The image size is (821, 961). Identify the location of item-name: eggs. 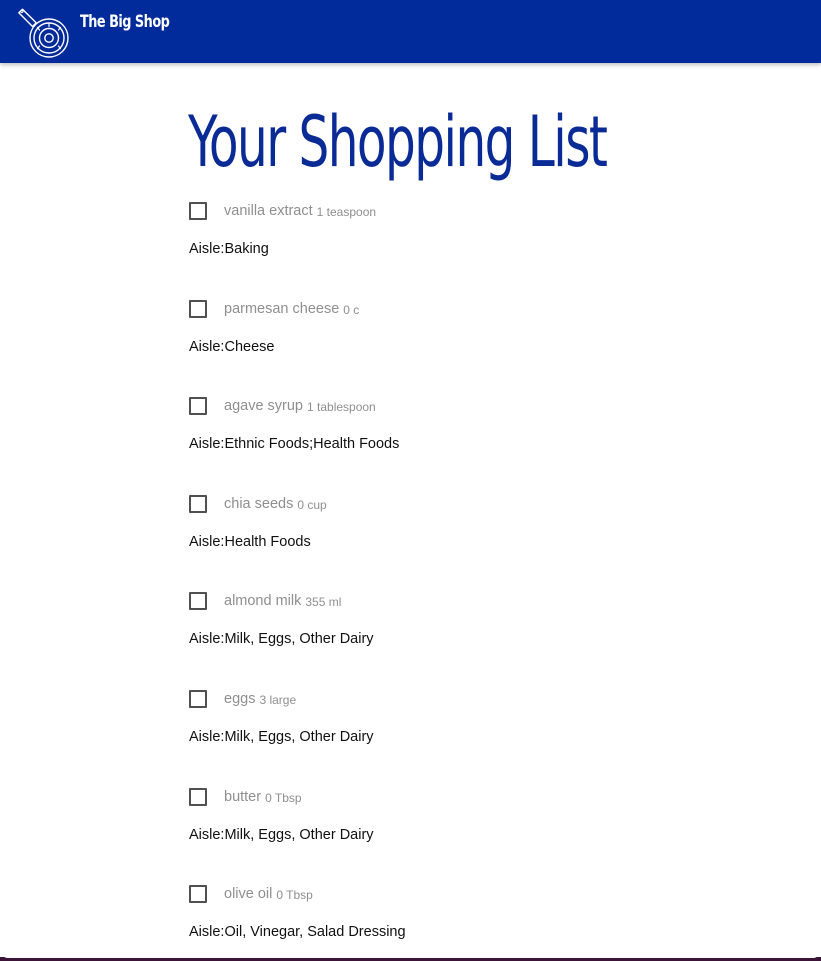
(240, 698).